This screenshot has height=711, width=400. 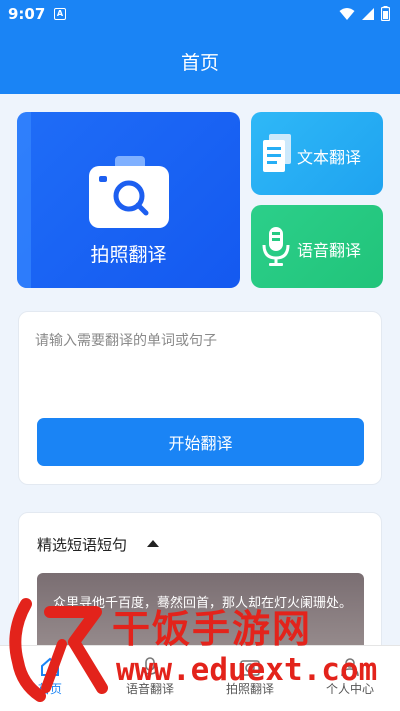 What do you see at coordinates (277, 153) in the screenshot?
I see `document-icon` at bounding box center [277, 153].